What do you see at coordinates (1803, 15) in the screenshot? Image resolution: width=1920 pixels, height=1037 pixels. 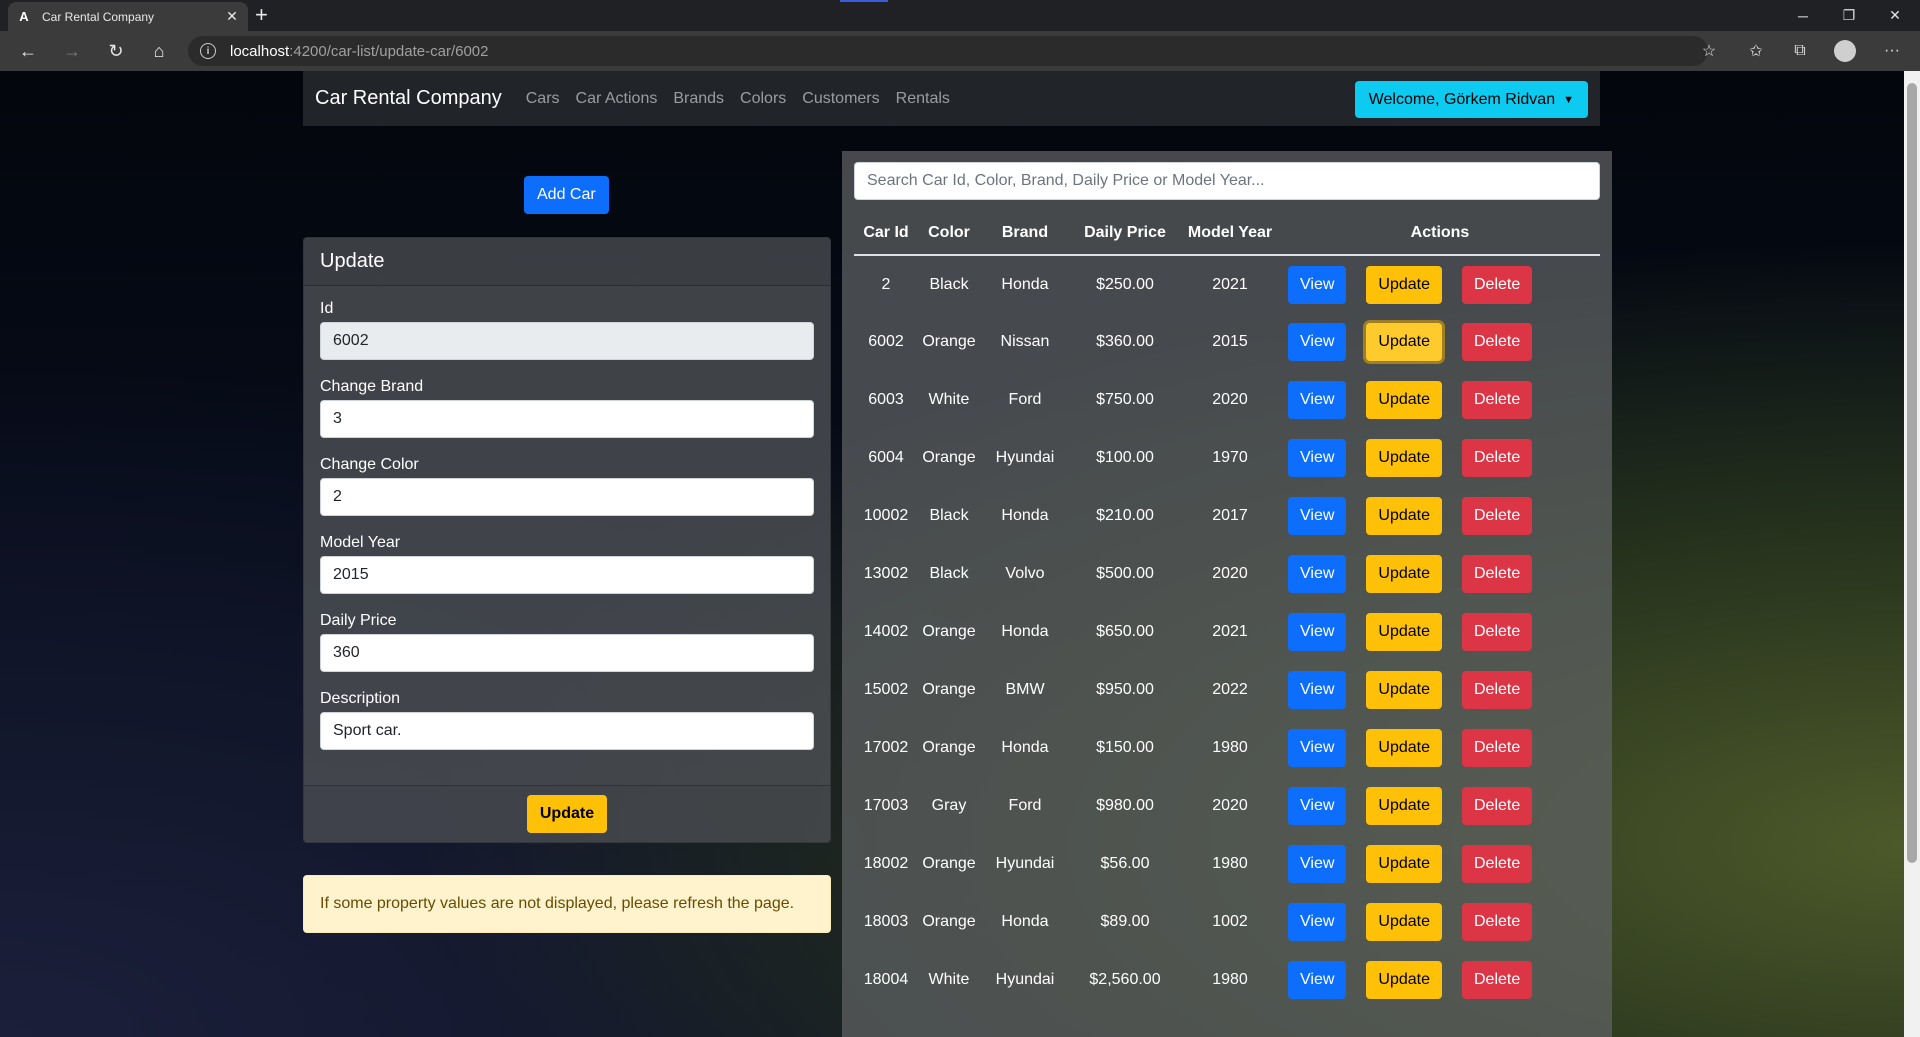 I see `minimize-icon: ─` at bounding box center [1803, 15].